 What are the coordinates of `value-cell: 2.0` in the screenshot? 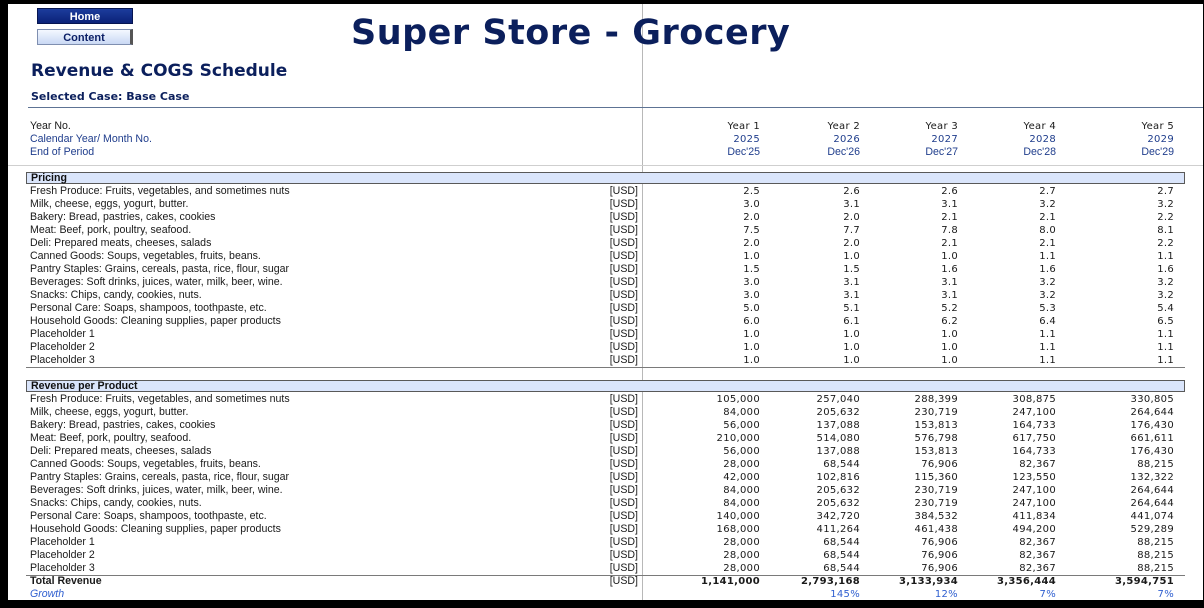 It's located at (751, 243).